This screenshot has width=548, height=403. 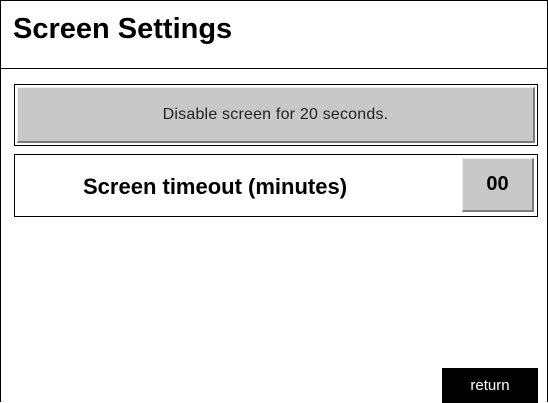 What do you see at coordinates (490, 385) in the screenshot?
I see `return-button: return` at bounding box center [490, 385].